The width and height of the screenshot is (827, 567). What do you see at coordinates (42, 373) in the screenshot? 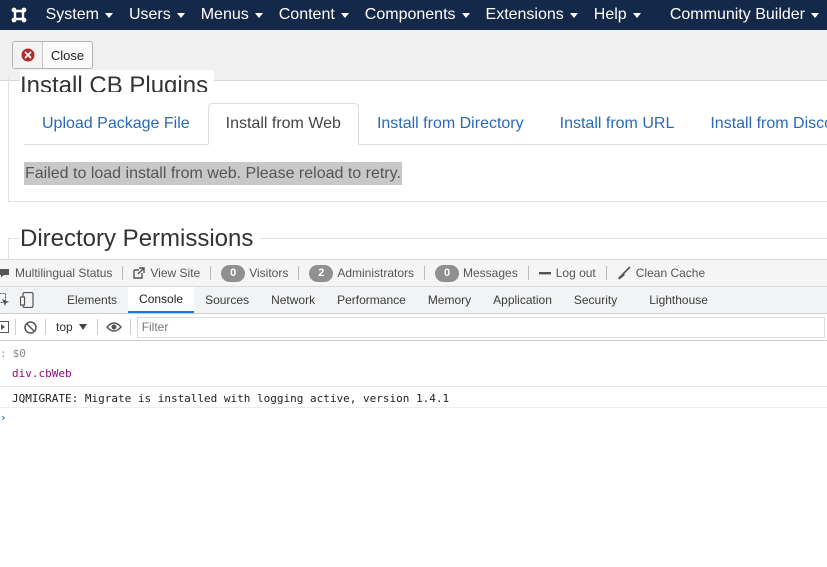
I see `console-result-element: div.cbWeb` at bounding box center [42, 373].